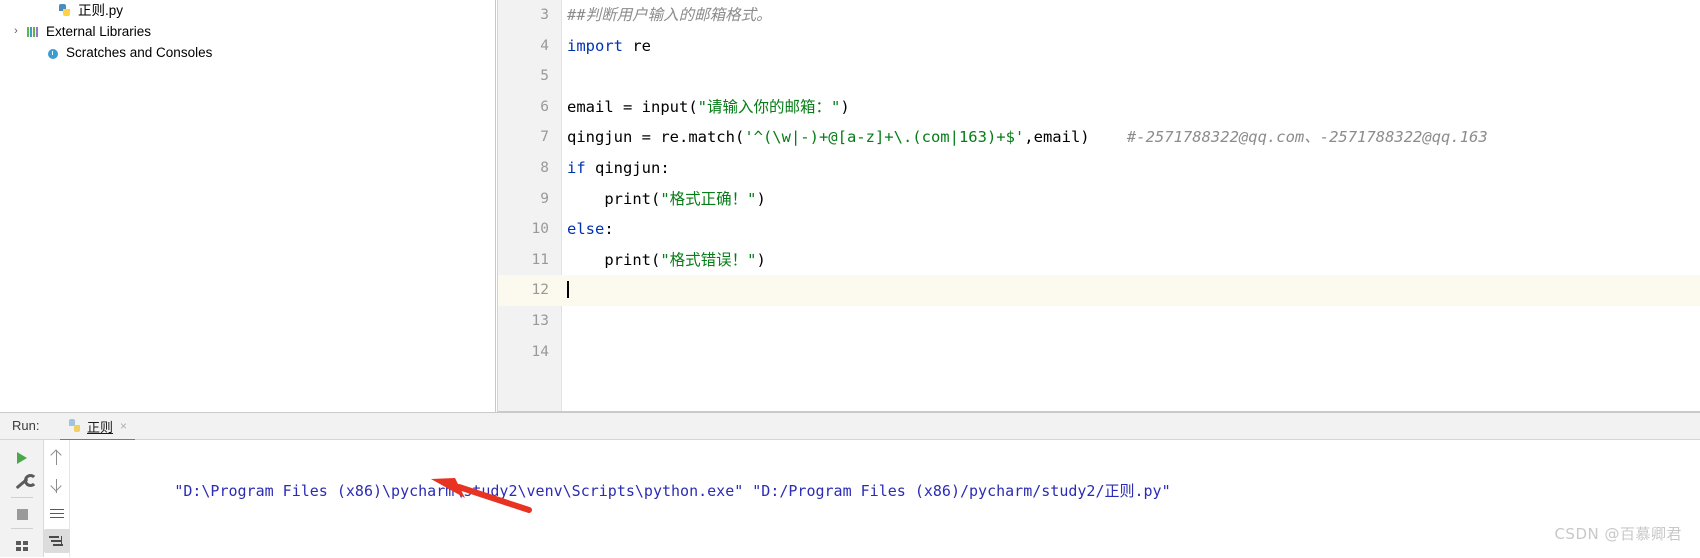  I want to click on code-line-9: 9 print("格式正确！"), so click(1098, 199).